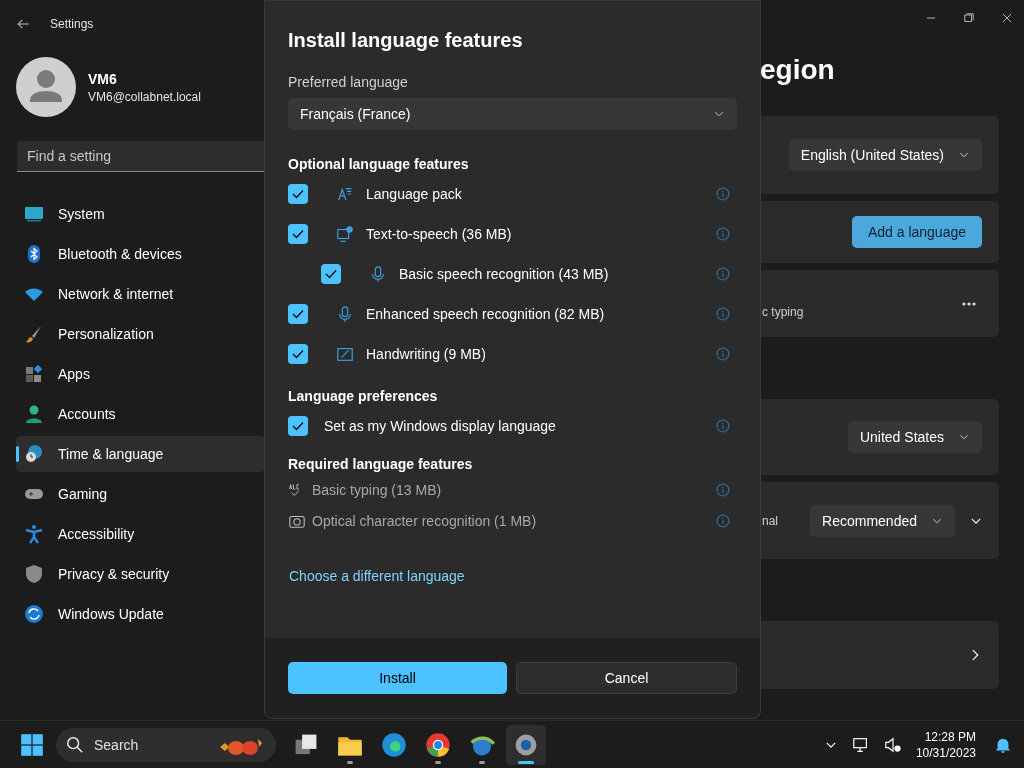  I want to click on accessibility-icon, so click(34, 534).